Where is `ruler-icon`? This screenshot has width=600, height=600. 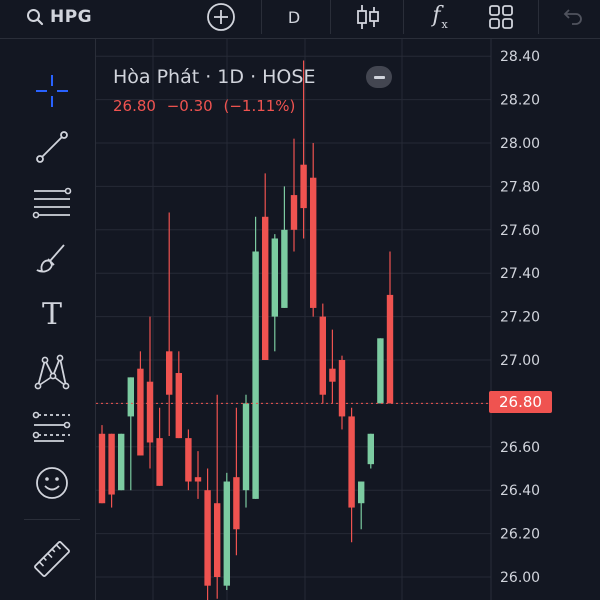 ruler-icon is located at coordinates (52, 559).